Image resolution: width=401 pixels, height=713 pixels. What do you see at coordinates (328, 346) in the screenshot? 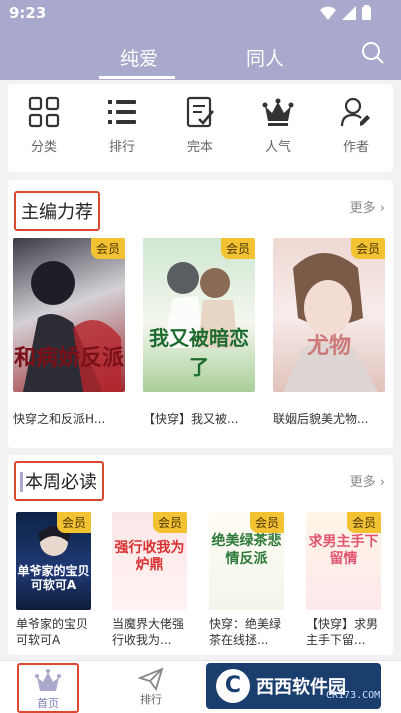
I see `cover-title-art: 尤物` at bounding box center [328, 346].